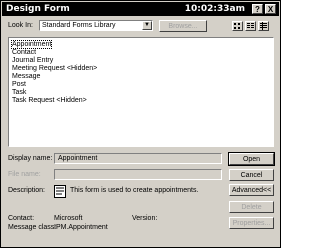  Describe the element at coordinates (140, 9) in the screenshot. I see `title-bar: Design Form 10:02:33am ? X` at that location.